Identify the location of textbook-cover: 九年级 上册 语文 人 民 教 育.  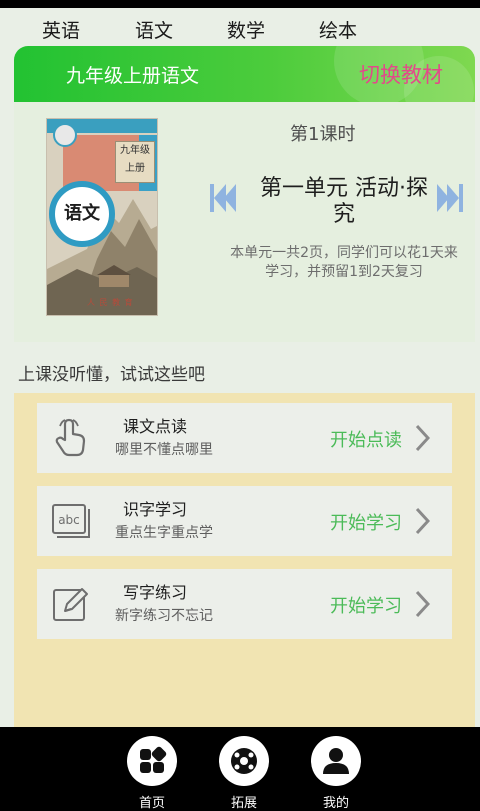
(102, 217).